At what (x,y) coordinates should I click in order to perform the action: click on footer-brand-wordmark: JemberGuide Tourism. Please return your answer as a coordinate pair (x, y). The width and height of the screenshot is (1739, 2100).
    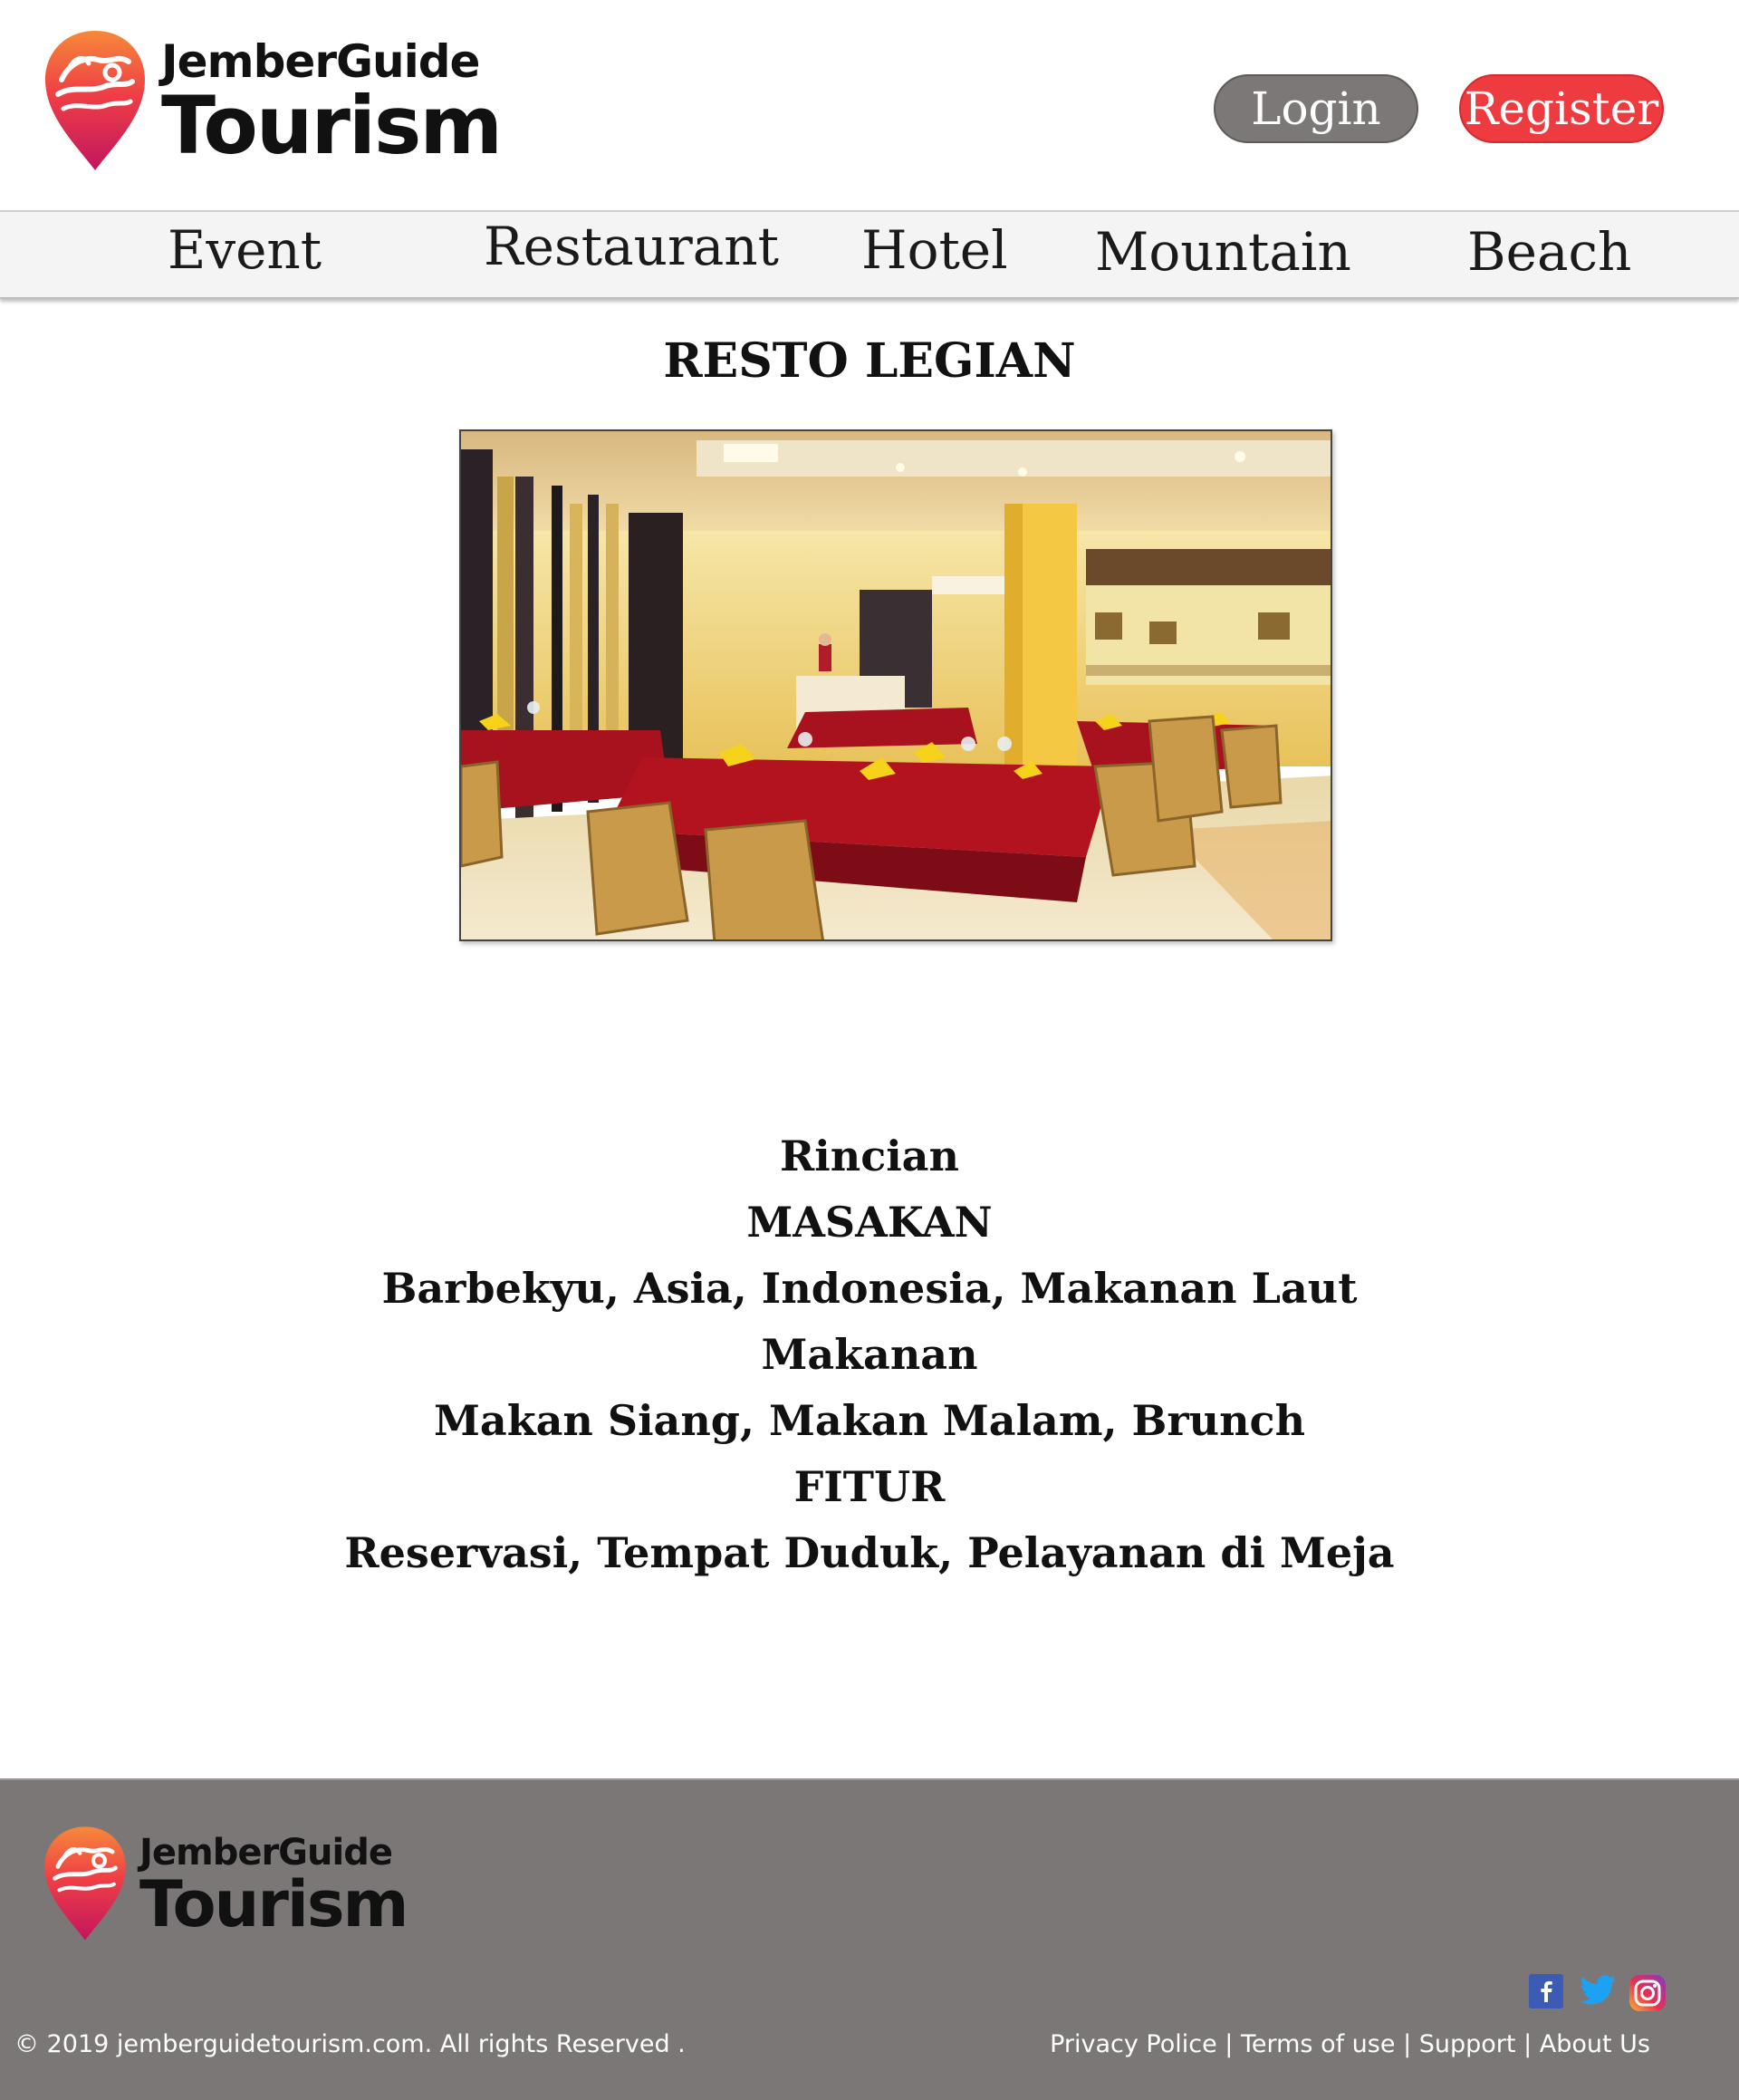
    Looking at the image, I should click on (273, 1885).